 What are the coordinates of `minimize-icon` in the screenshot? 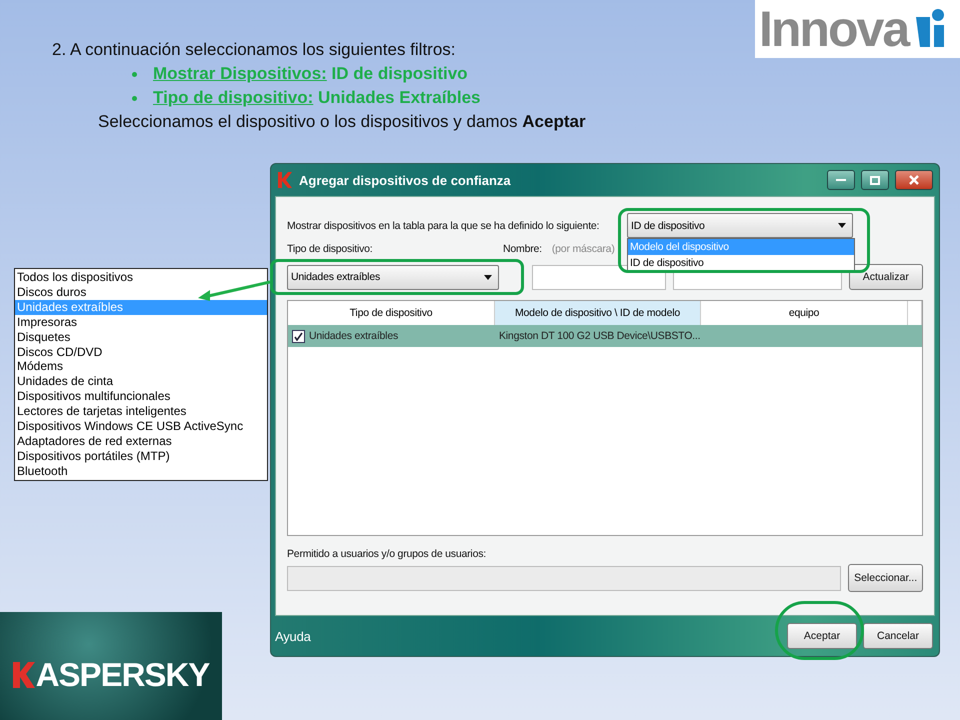 It's located at (841, 180).